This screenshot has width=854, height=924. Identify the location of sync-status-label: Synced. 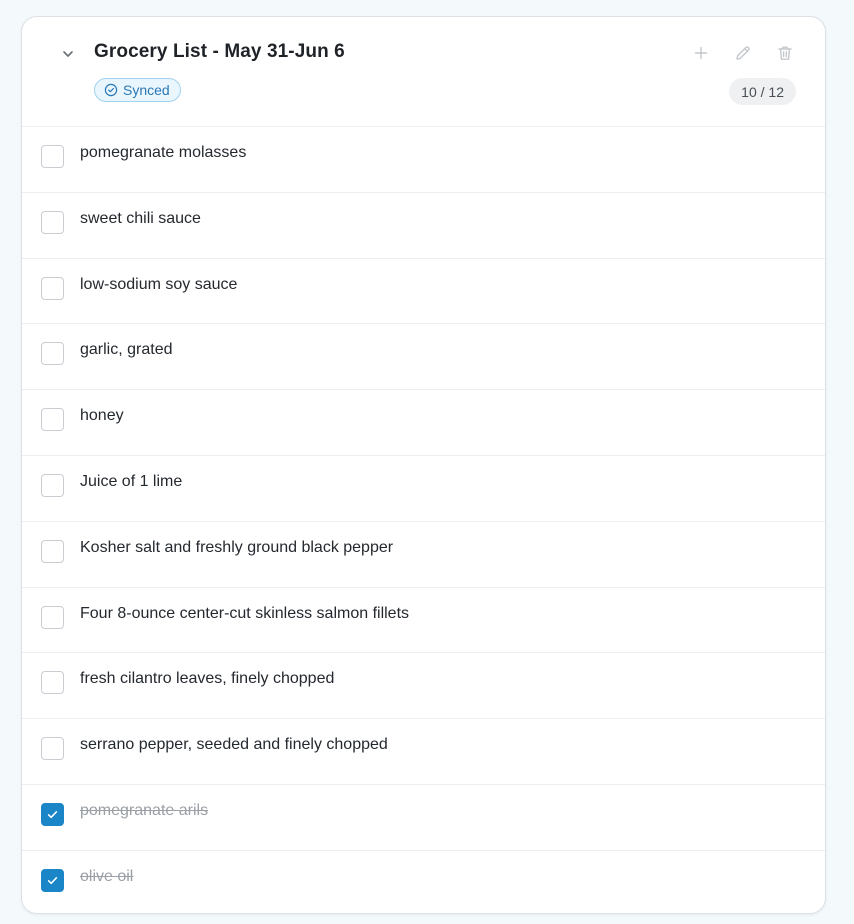
(146, 90).